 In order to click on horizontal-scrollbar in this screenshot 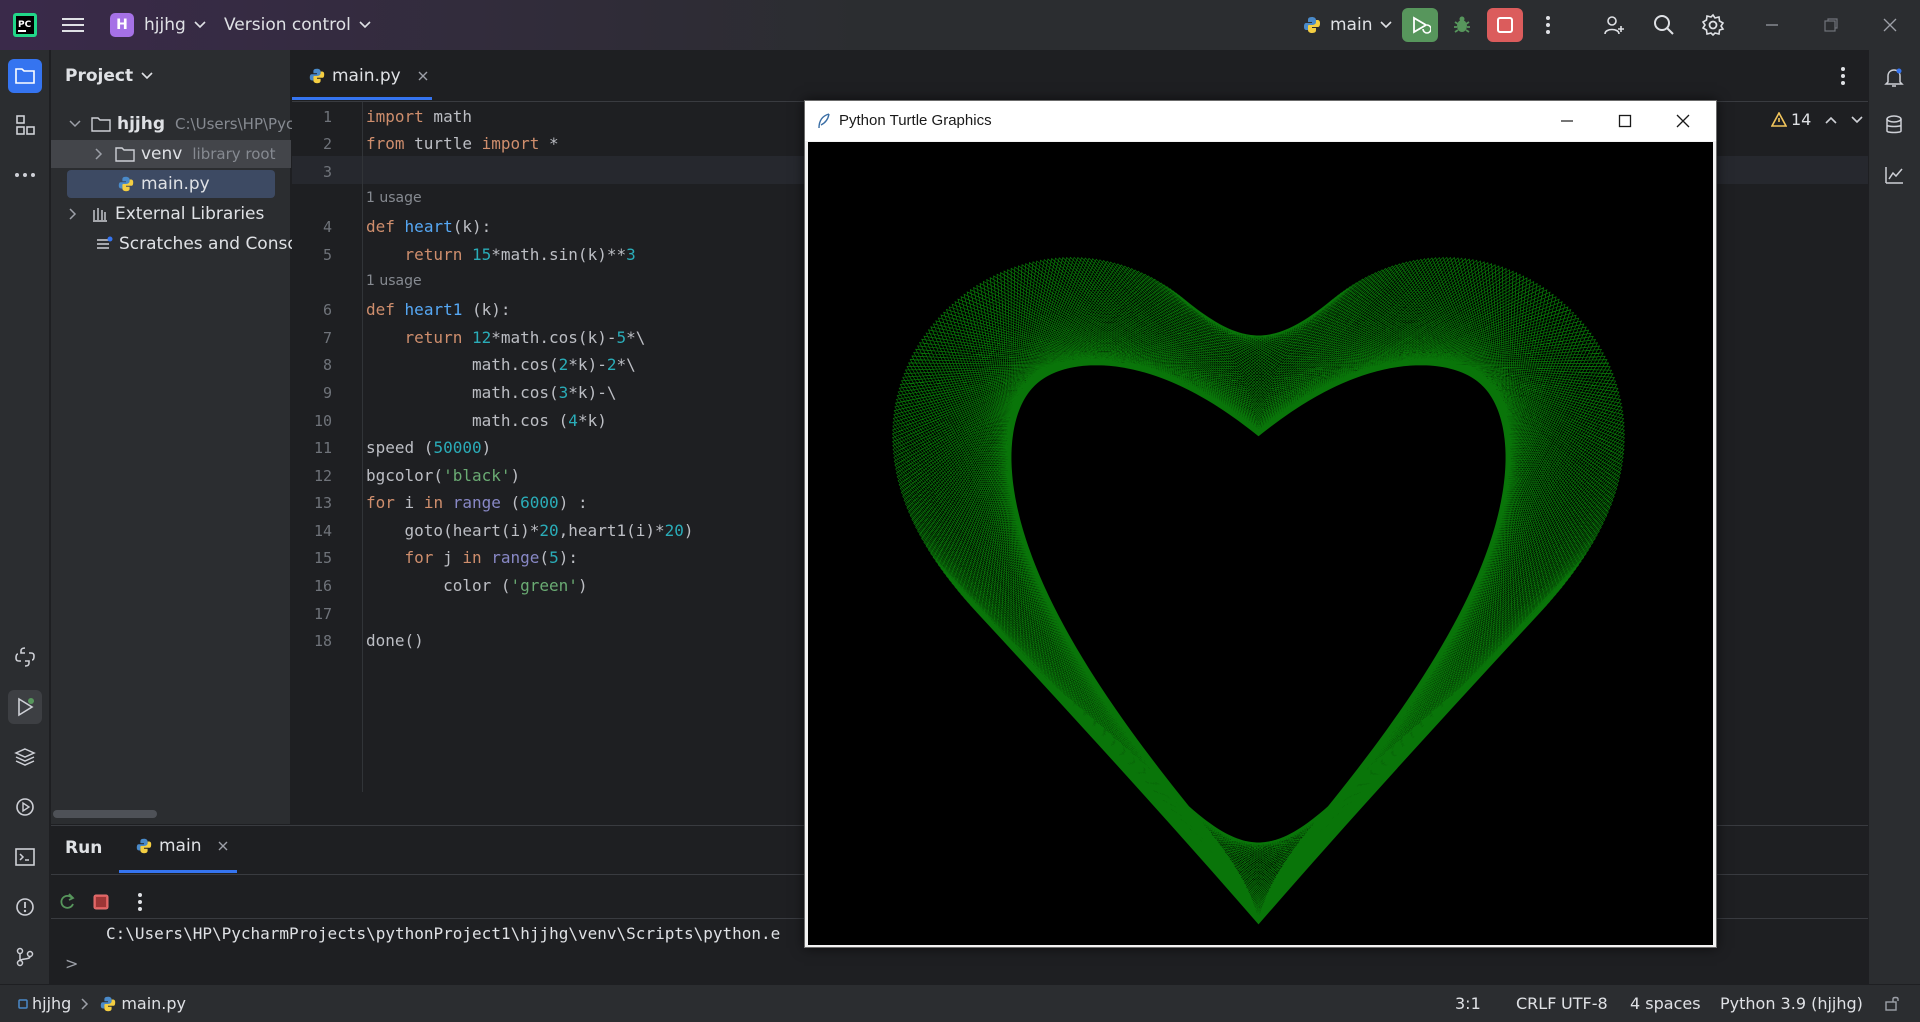, I will do `click(105, 814)`.